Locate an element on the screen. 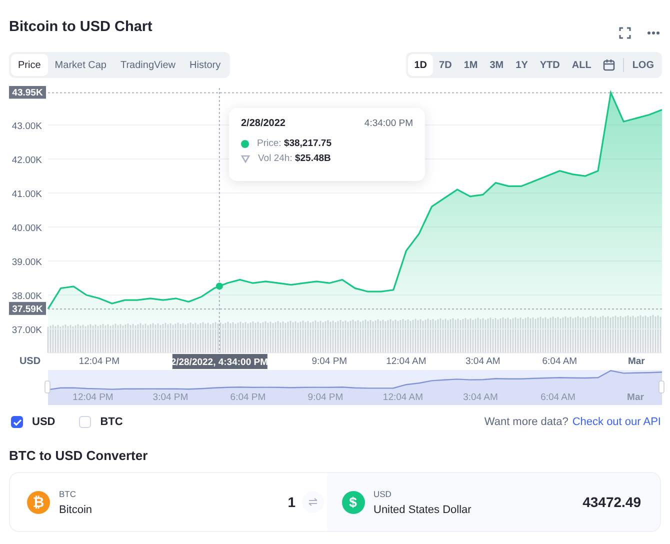 This screenshot has width=670, height=544. tooltip-time: 4:34:00 PM is located at coordinates (388, 123).